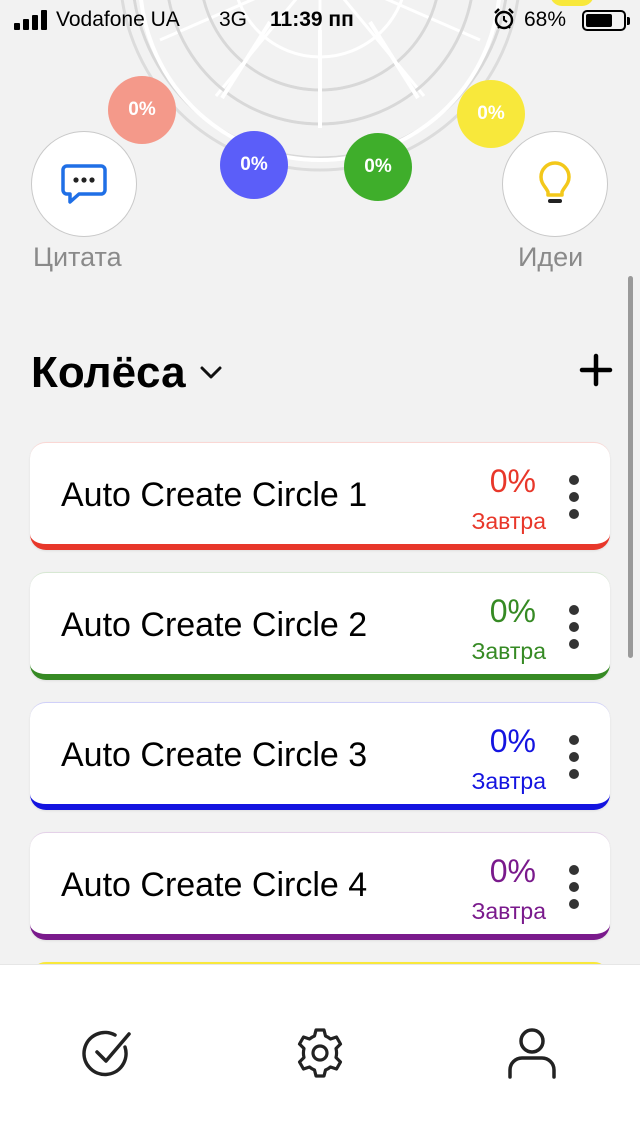 This screenshot has width=640, height=1136. I want to click on wheel-name: Auto Create Circle 3, so click(214, 755).